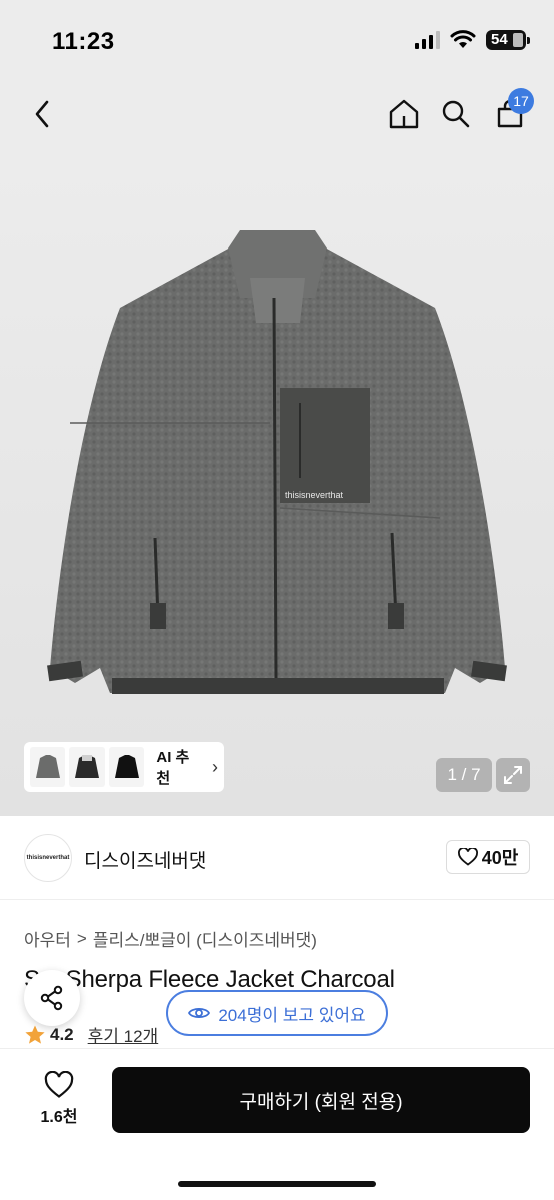  What do you see at coordinates (499, 39) in the screenshot?
I see `battery-level: 54` at bounding box center [499, 39].